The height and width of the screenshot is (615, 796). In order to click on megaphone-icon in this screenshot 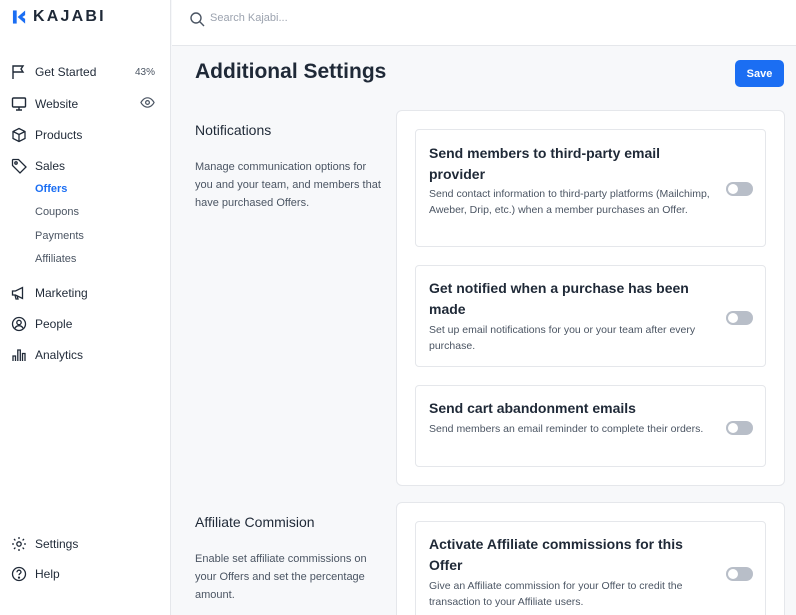, I will do `click(19, 293)`.